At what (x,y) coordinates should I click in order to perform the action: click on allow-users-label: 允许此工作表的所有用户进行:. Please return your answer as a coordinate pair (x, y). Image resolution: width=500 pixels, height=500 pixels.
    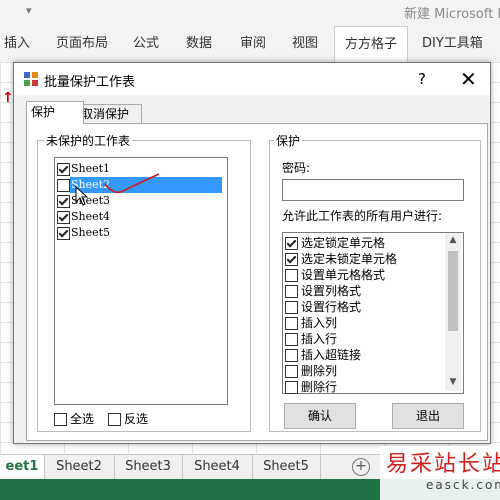
    Looking at the image, I should click on (362, 216).